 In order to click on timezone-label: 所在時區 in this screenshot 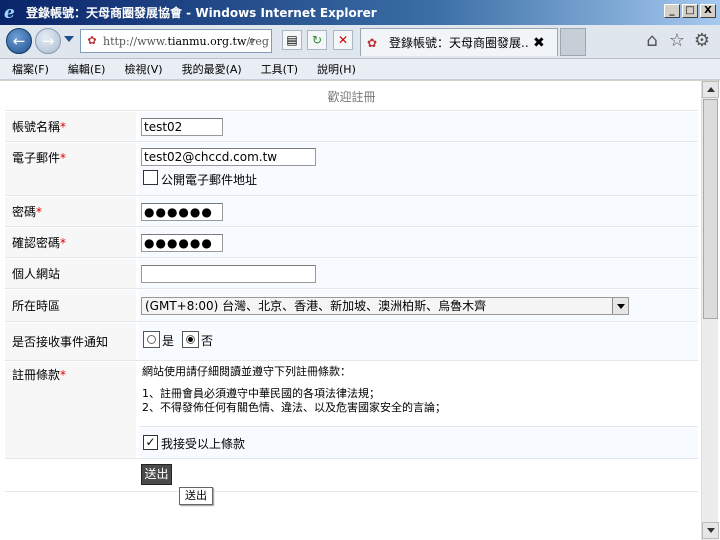, I will do `click(70, 305)`.